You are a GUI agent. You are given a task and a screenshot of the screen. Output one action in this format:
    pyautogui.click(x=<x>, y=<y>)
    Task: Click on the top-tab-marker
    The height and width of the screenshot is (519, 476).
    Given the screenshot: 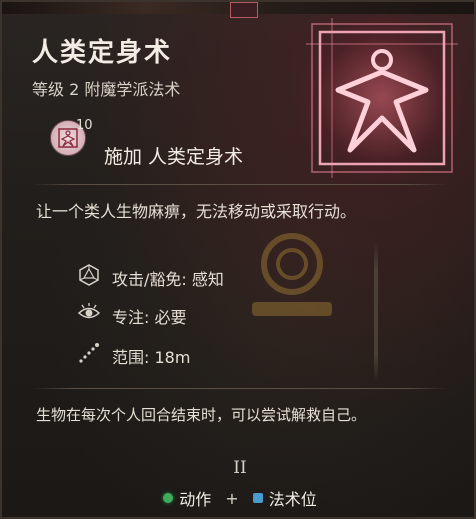 What is the action you would take?
    pyautogui.click(x=244, y=10)
    